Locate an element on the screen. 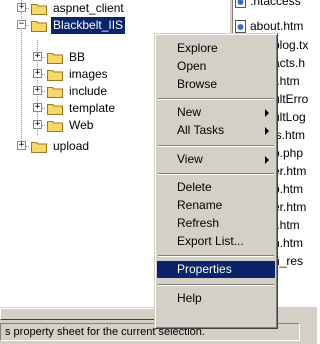 Image resolution: width=320 pixels, height=344 pixels. menu-item-open: Open is located at coordinates (216, 66).